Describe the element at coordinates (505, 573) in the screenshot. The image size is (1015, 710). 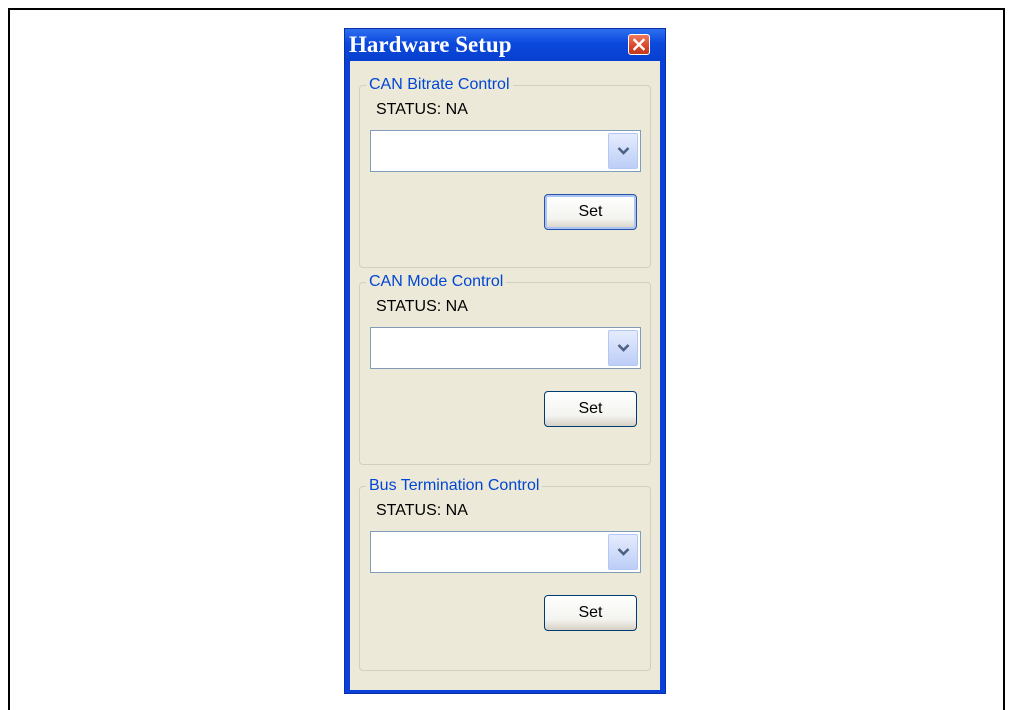
I see `bus-termination-control-group: Bus Termination Control STATUS: NA Set` at that location.